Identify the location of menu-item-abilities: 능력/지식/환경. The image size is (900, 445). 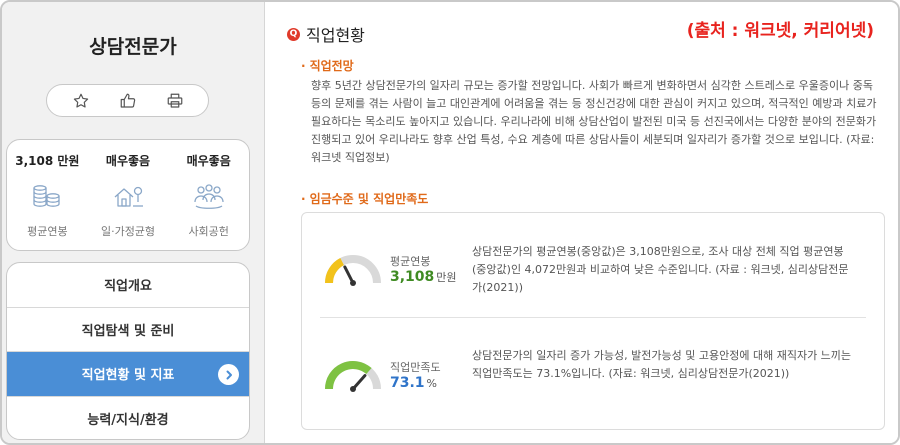
(128, 418).